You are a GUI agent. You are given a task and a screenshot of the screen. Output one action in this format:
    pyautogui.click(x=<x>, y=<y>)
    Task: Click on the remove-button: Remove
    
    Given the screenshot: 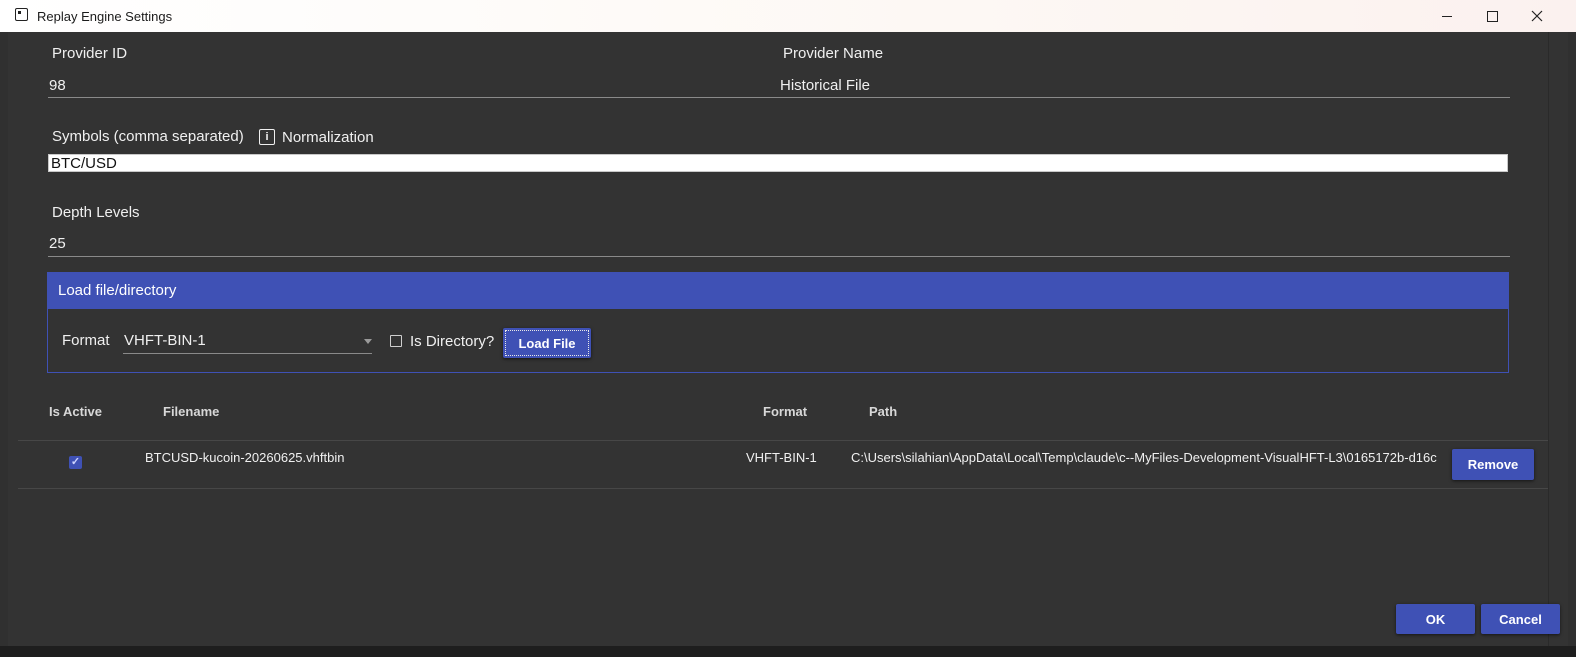 What is the action you would take?
    pyautogui.click(x=1493, y=464)
    